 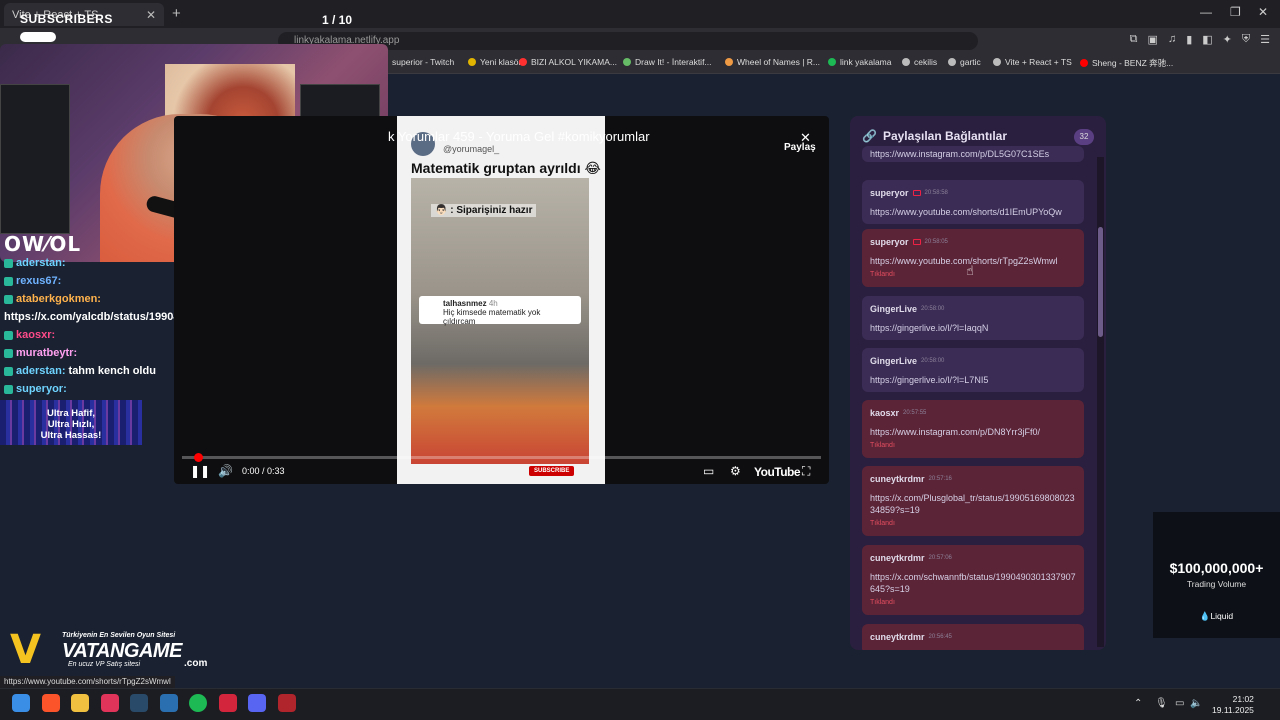 I want to click on tray-chevron-icon: ⌃, so click(x=1138, y=703).